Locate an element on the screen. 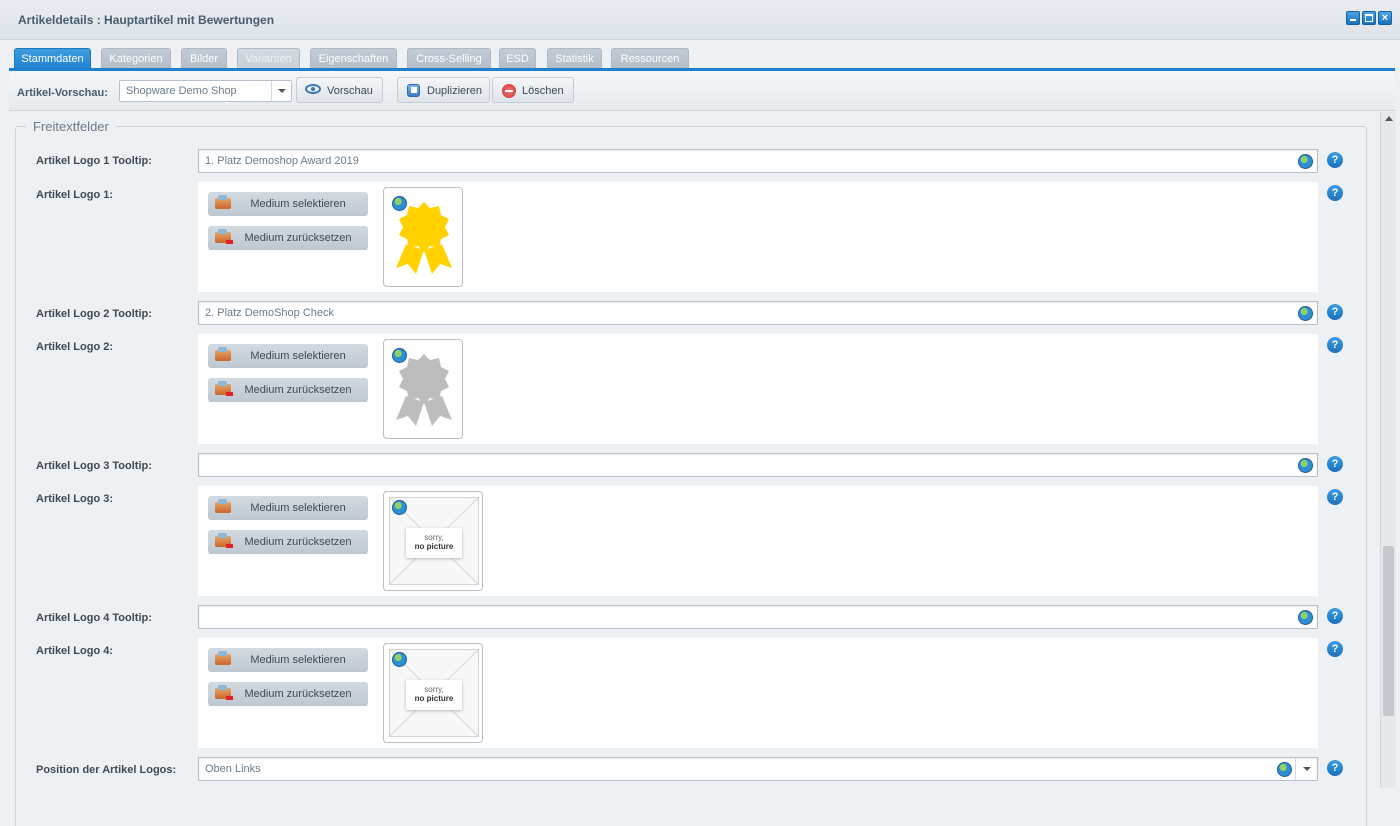 The width and height of the screenshot is (1400, 826). logo4-label: Artikel Logo 4: is located at coordinates (75, 651).